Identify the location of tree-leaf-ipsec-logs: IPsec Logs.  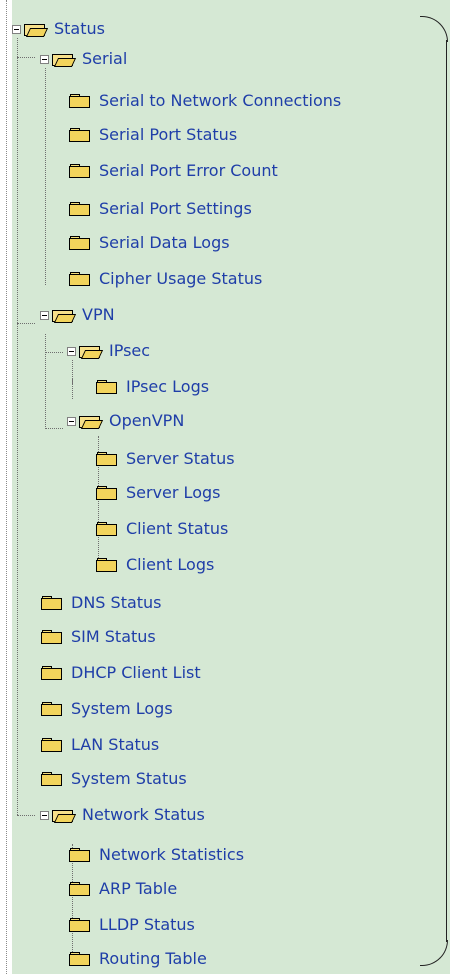
(152, 387).